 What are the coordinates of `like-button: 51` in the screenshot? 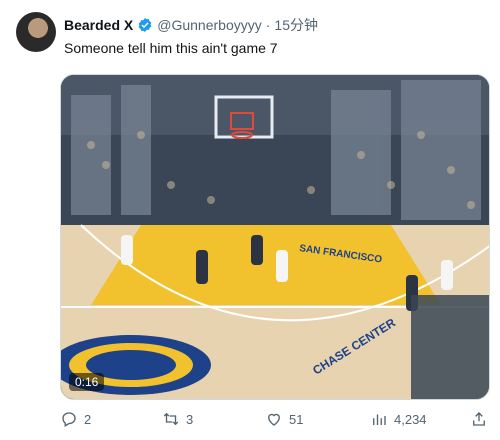 It's located at (284, 419).